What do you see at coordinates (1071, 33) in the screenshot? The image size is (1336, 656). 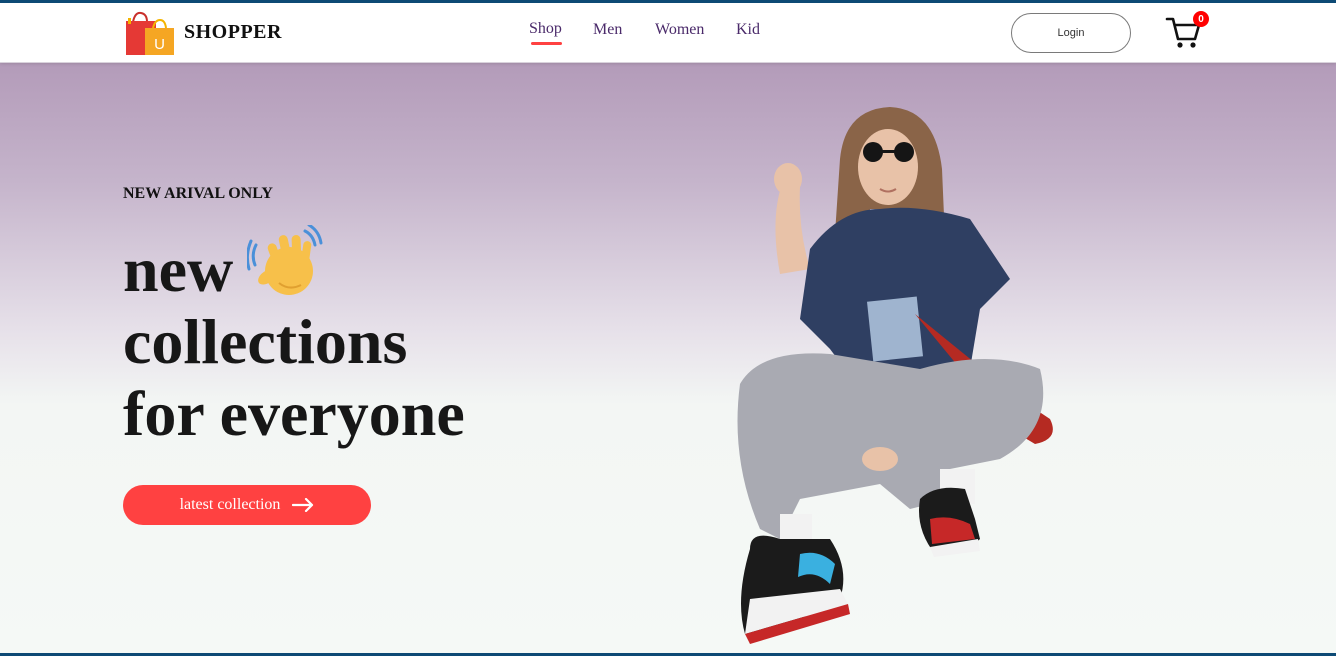 I see `login-button: Login` at bounding box center [1071, 33].